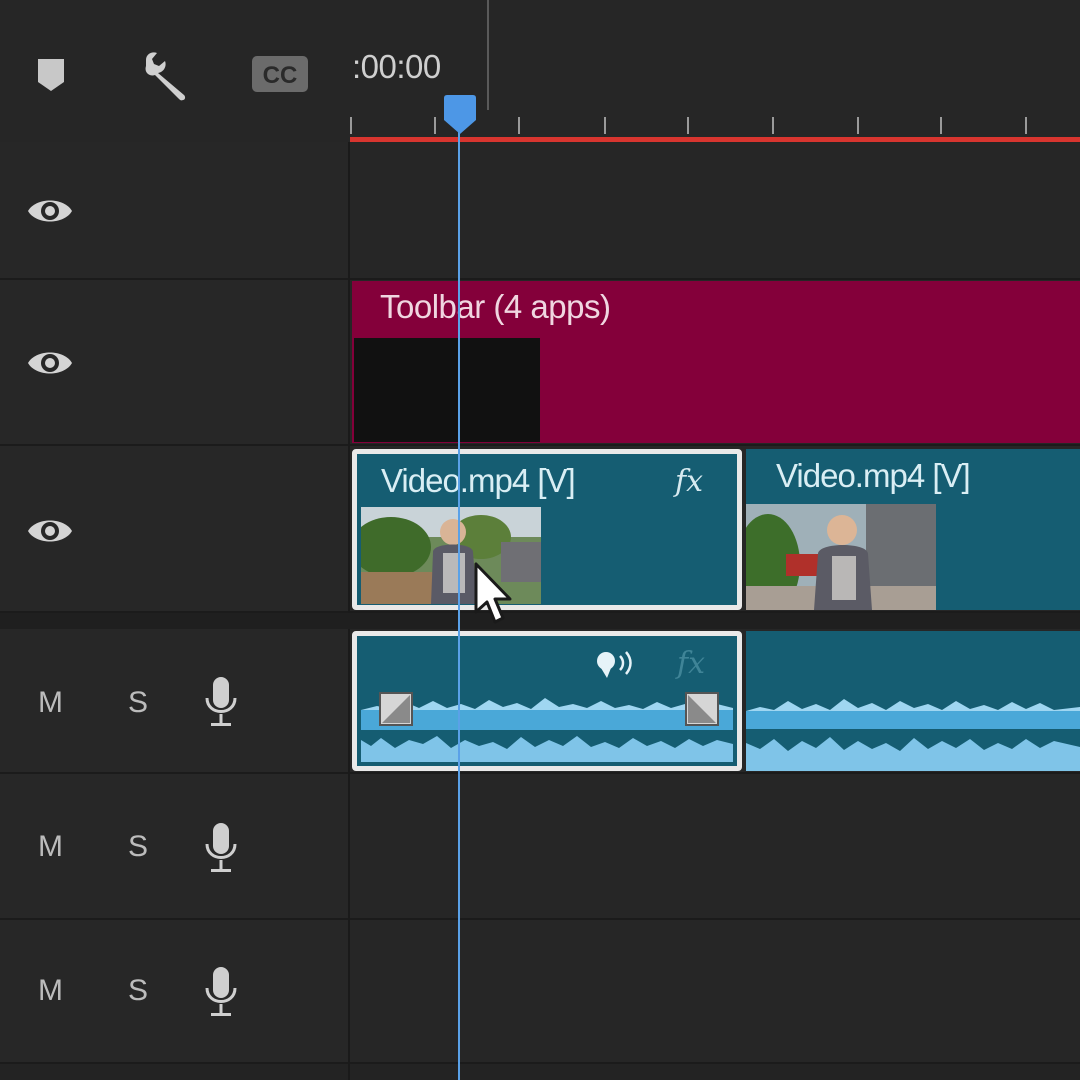  What do you see at coordinates (547, 701) in the screenshot?
I see `audio-clip-selected: fx` at bounding box center [547, 701].